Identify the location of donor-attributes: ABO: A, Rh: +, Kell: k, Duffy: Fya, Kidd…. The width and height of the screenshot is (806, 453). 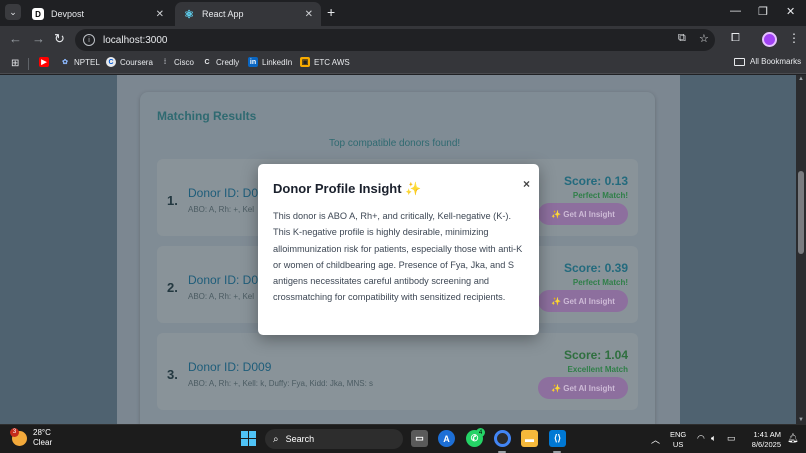
(281, 383).